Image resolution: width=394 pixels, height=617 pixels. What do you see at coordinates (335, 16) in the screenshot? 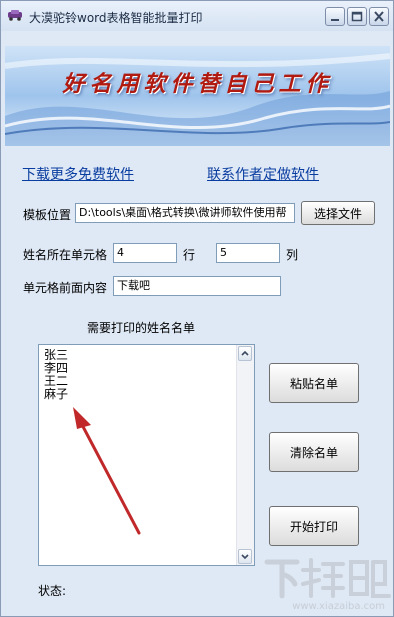
I see `minimize-button` at bounding box center [335, 16].